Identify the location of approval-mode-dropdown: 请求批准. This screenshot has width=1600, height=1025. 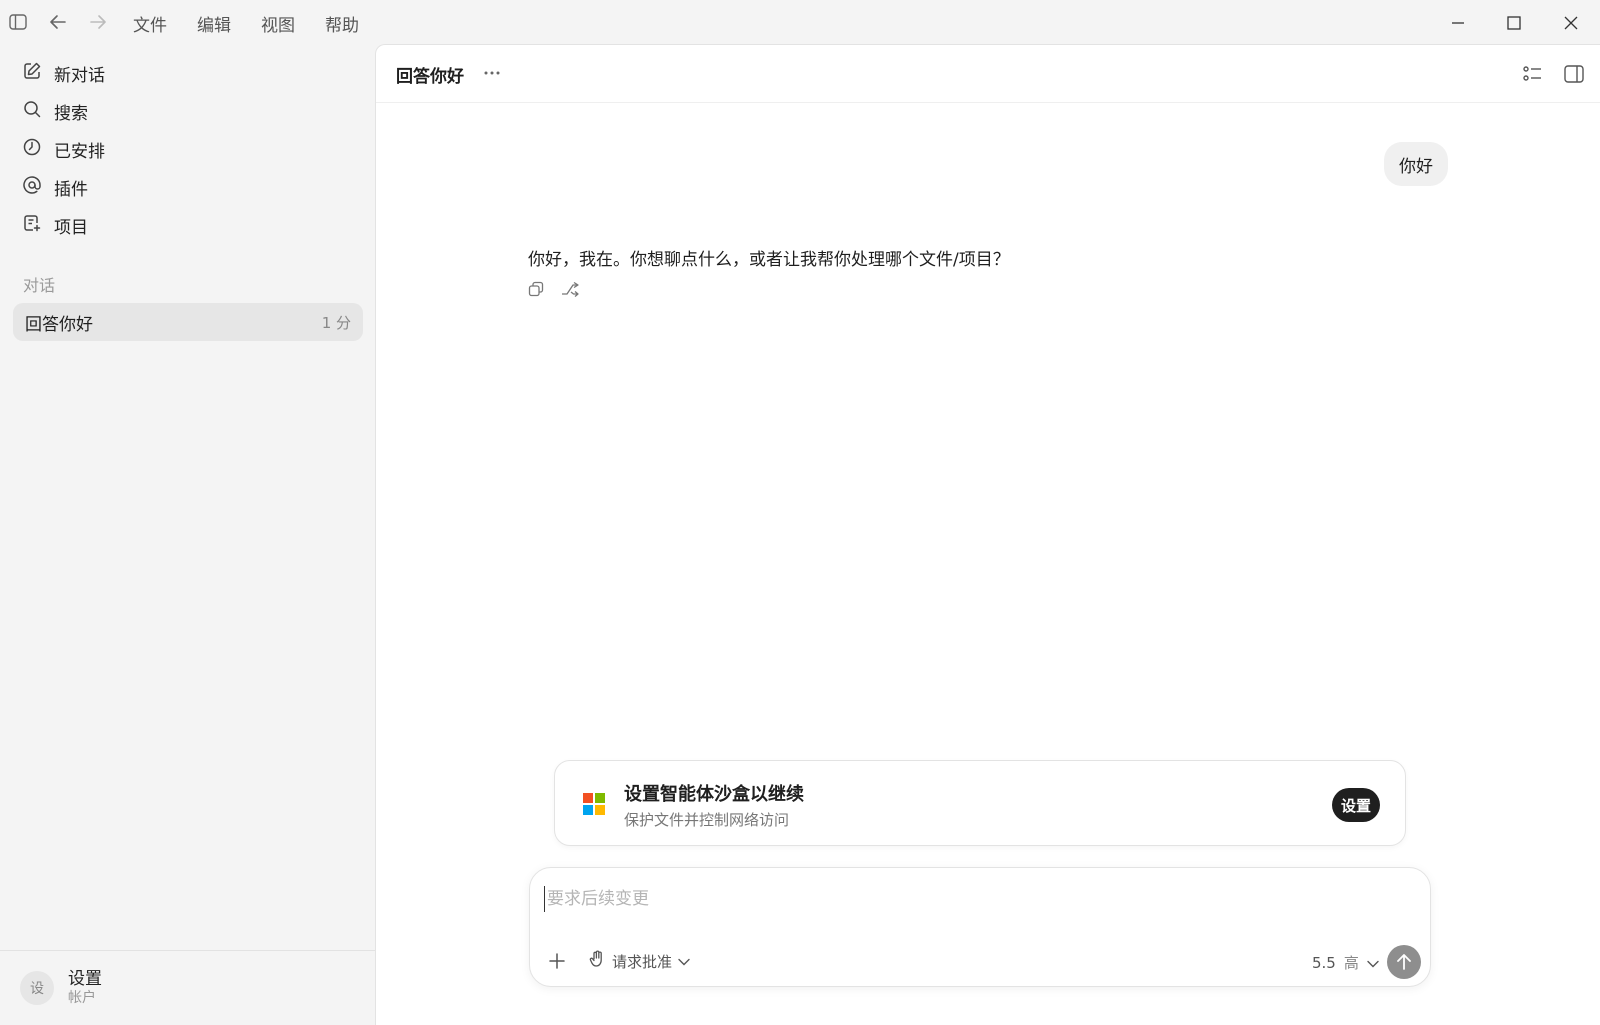
(639, 961).